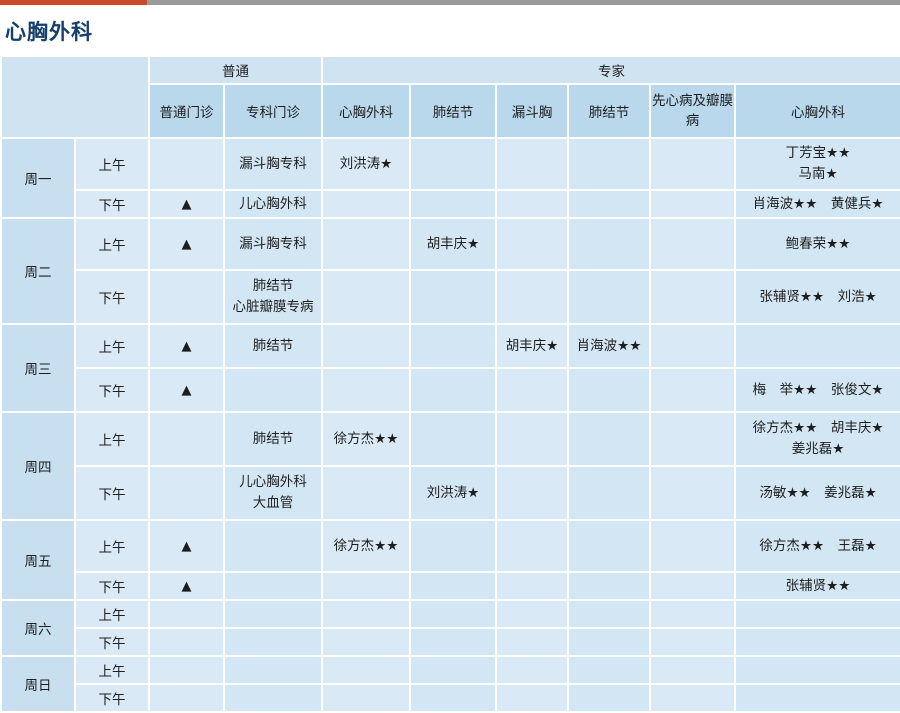 The image size is (900, 713). I want to click on specialty-clinic-cell: 肺结节 心脏瓣膜专病, so click(273, 297).